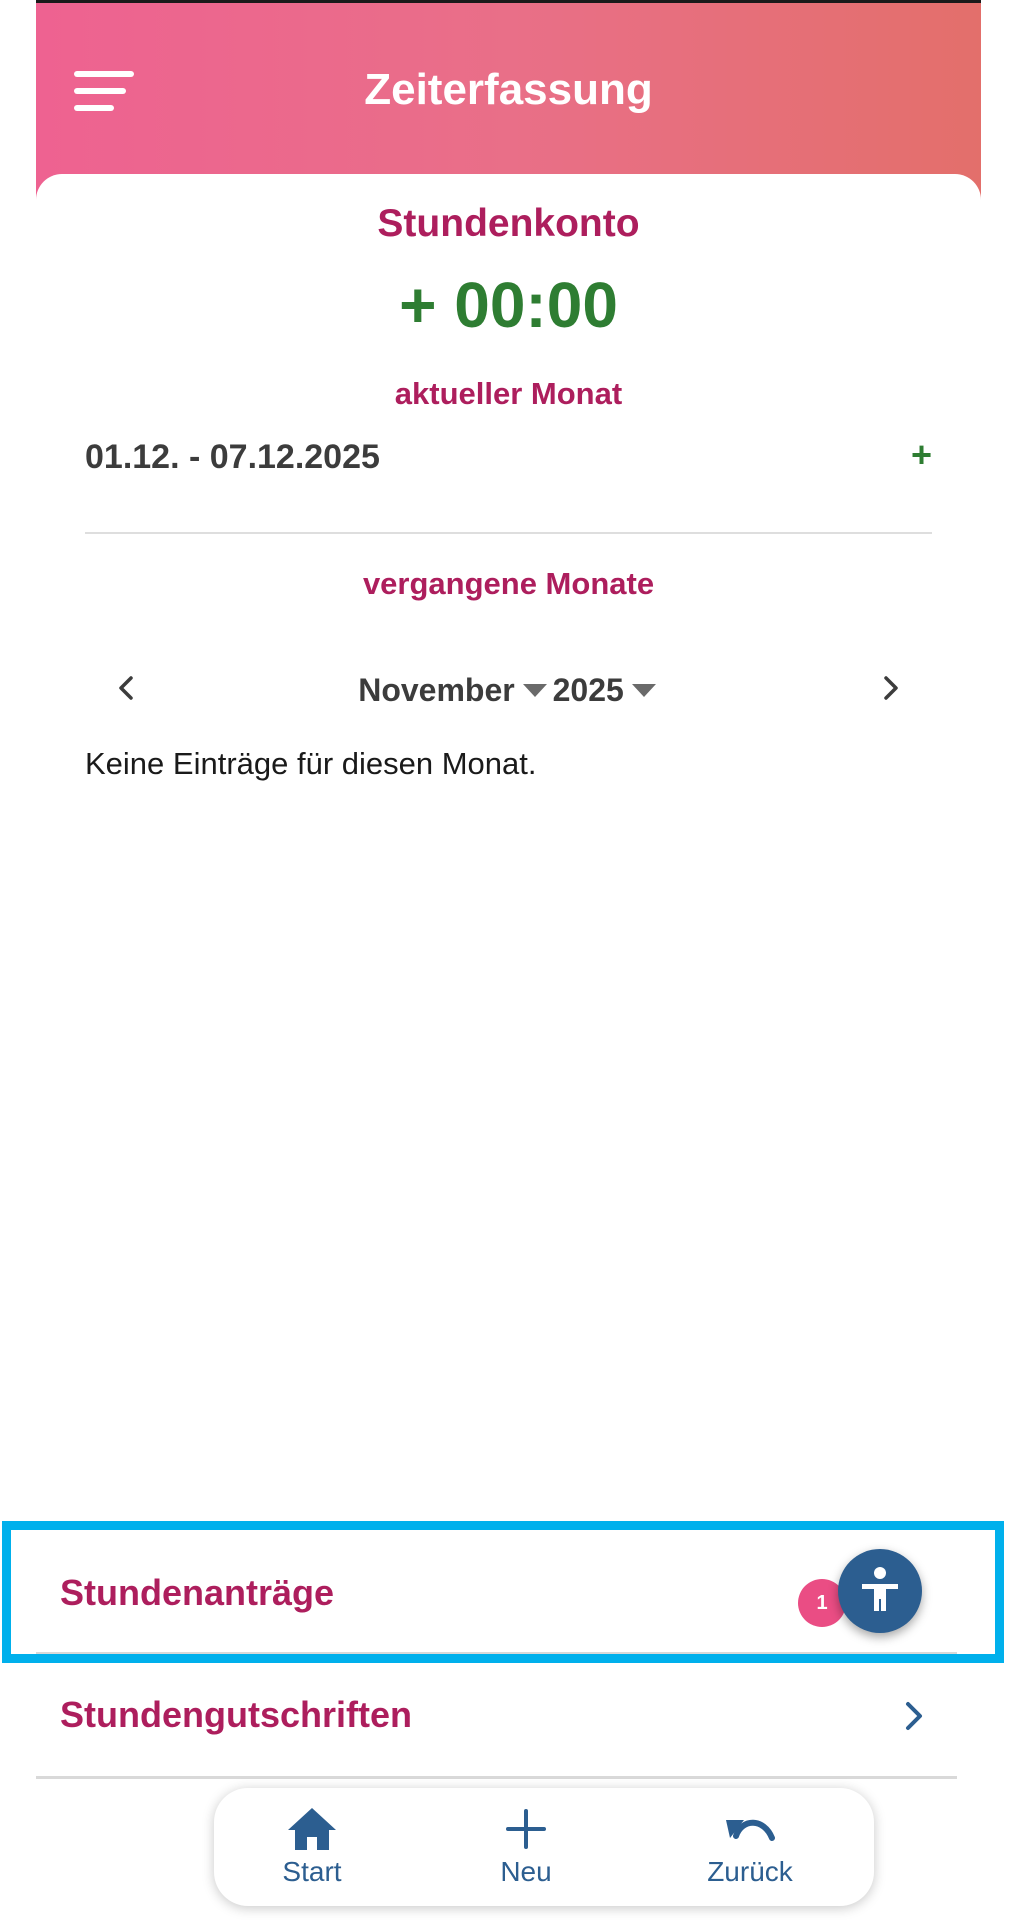  Describe the element at coordinates (750, 1830) in the screenshot. I see `undo-icon` at that location.